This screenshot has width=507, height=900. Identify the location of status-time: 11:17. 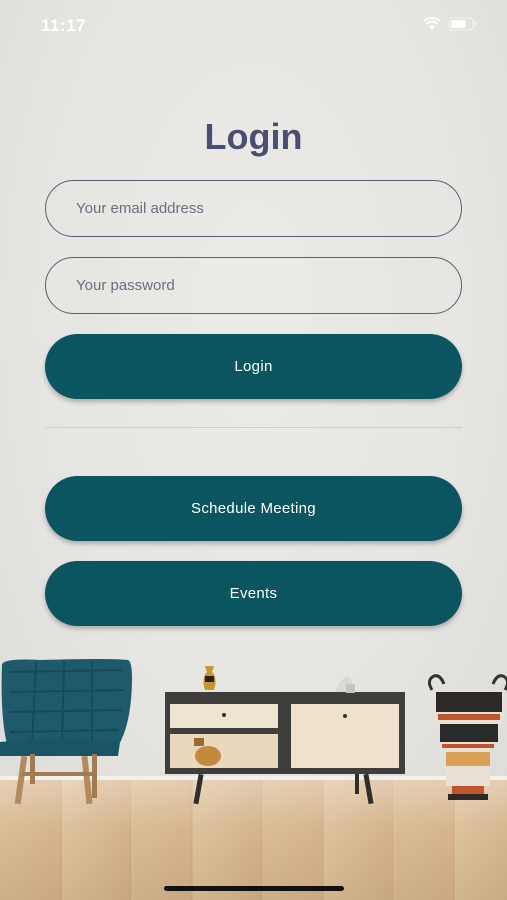
(64, 25).